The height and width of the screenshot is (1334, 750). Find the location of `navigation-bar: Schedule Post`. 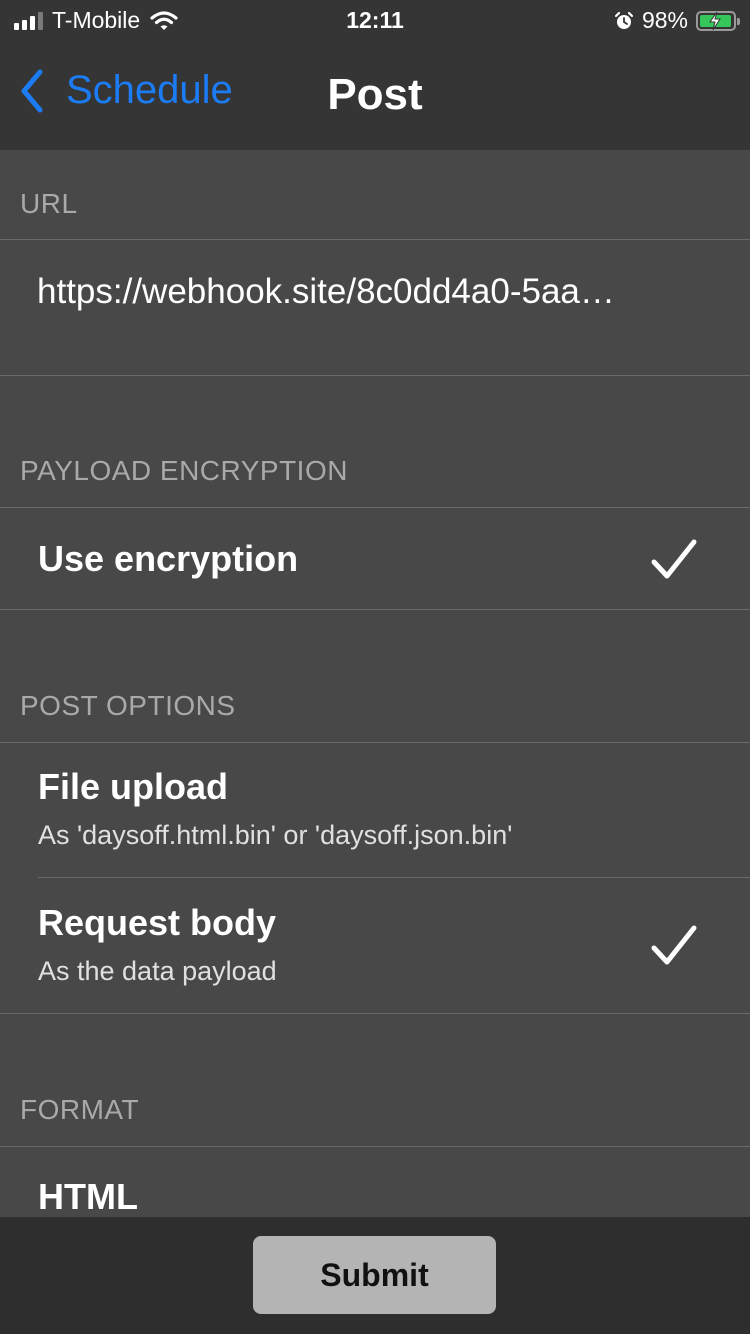

navigation-bar: Schedule Post is located at coordinates (375, 95).